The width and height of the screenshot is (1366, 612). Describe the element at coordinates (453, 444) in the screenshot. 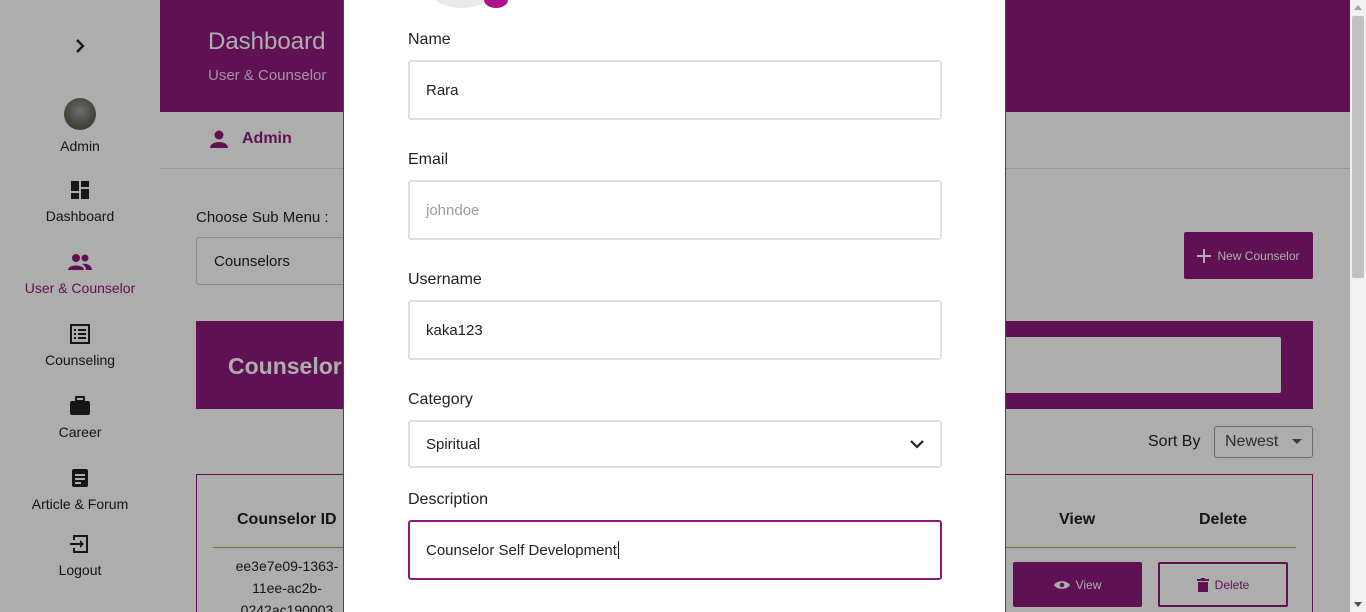

I see `category-value: Spiritual` at that location.